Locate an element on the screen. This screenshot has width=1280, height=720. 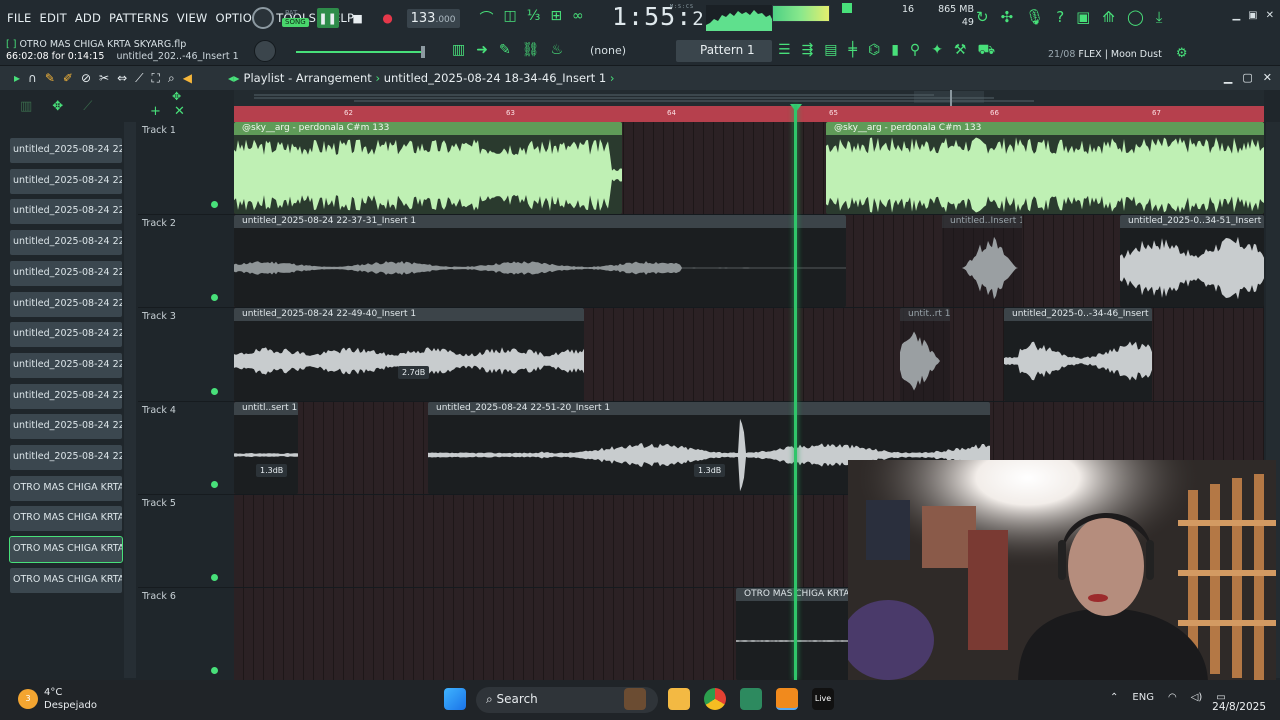
piano-roll-icon: ▥ is located at coordinates (458, 50).